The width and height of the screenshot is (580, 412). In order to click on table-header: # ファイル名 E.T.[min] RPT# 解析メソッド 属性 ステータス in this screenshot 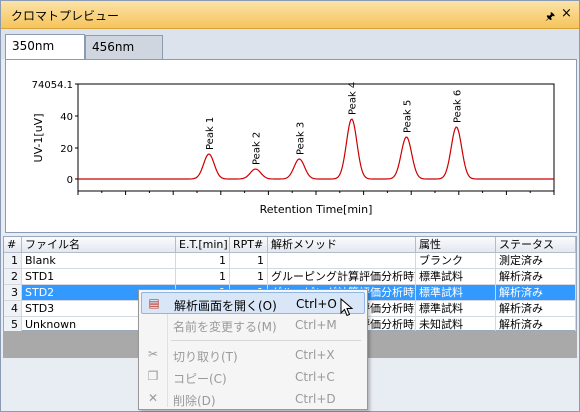, I will do `click(290, 245)`.